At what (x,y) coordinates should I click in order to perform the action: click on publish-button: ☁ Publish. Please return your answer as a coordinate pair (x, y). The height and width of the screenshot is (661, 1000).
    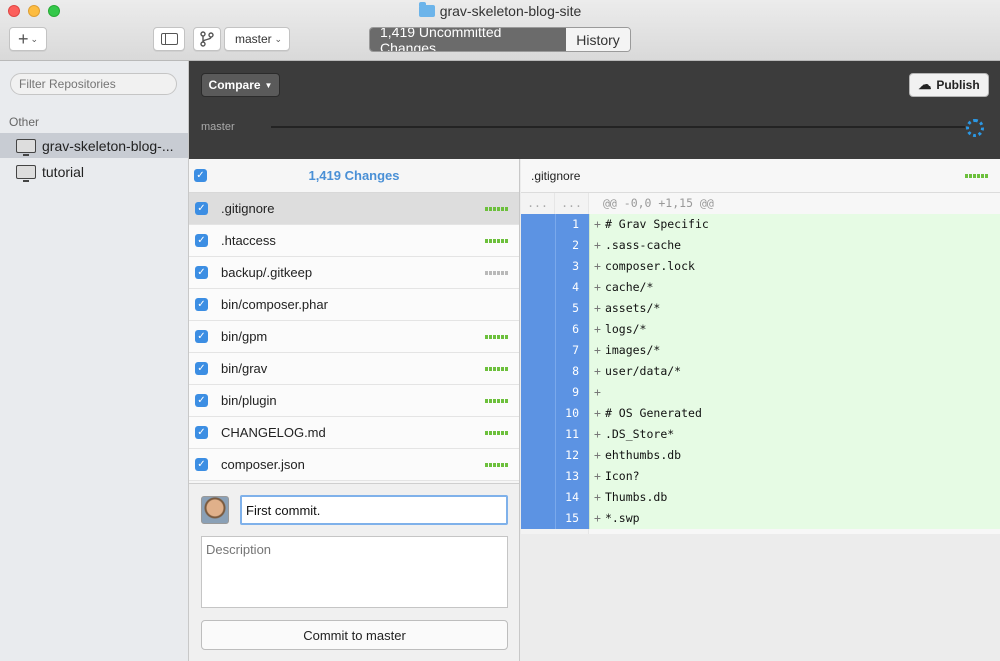
    Looking at the image, I should click on (949, 85).